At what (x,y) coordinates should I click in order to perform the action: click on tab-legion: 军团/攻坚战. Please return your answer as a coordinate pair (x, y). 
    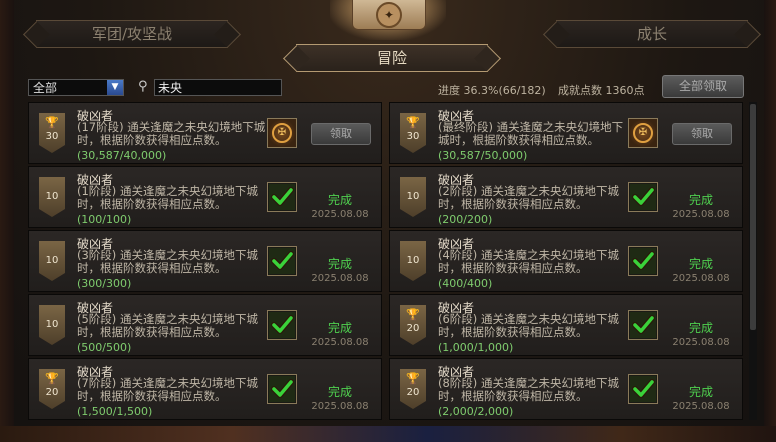
    Looking at the image, I should click on (132, 34).